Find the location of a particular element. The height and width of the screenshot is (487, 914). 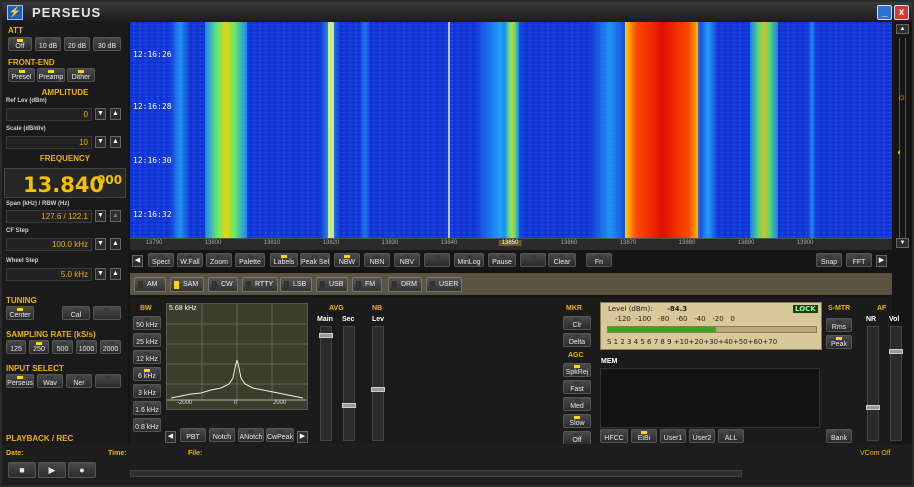

mode-am-button: AM is located at coordinates (150, 284).